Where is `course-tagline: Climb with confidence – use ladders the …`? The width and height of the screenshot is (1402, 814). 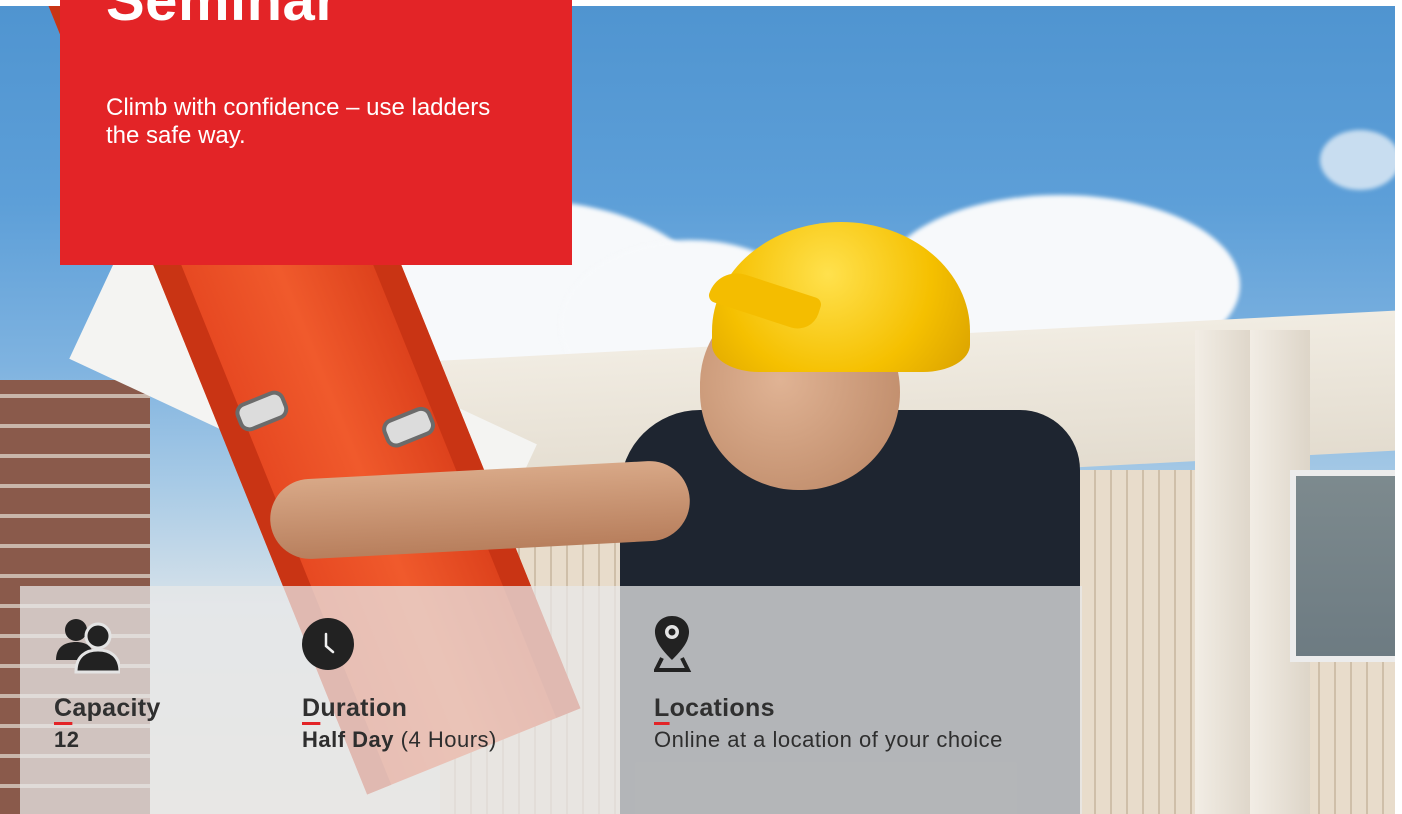
course-tagline: Climb with confidence – use ladders the … is located at coordinates (298, 121).